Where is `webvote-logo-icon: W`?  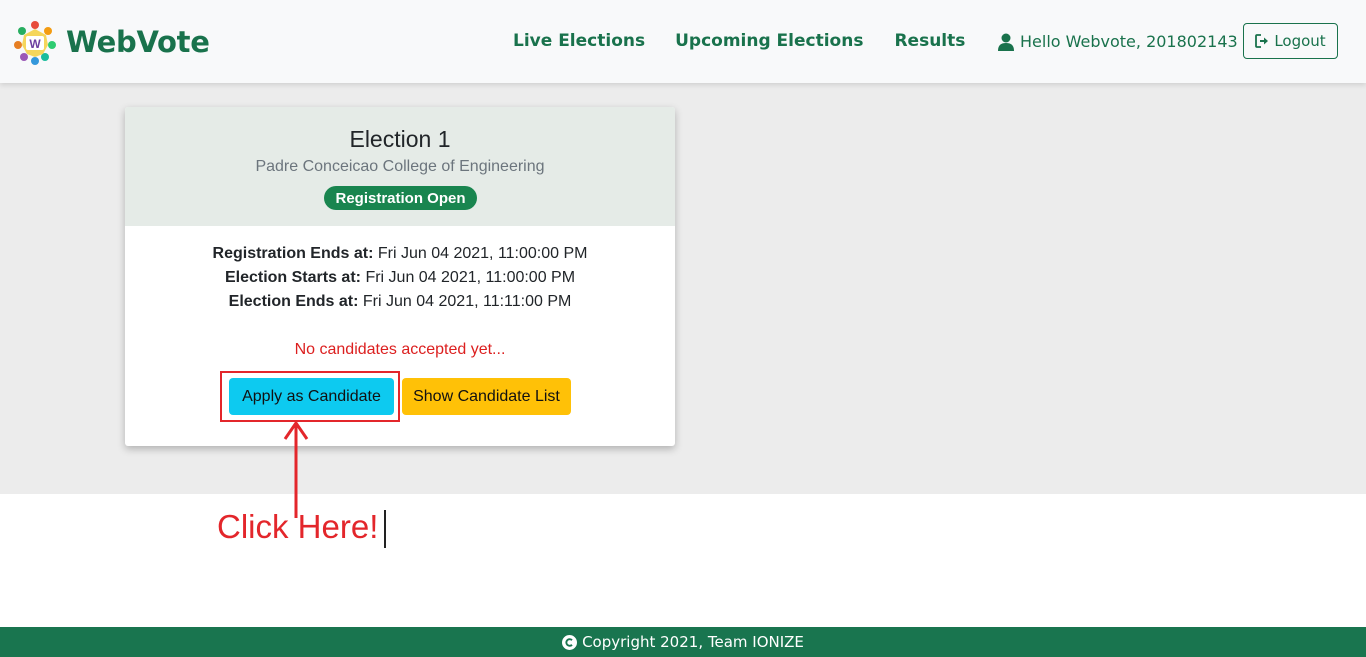
webvote-logo-icon: W is located at coordinates (35, 43).